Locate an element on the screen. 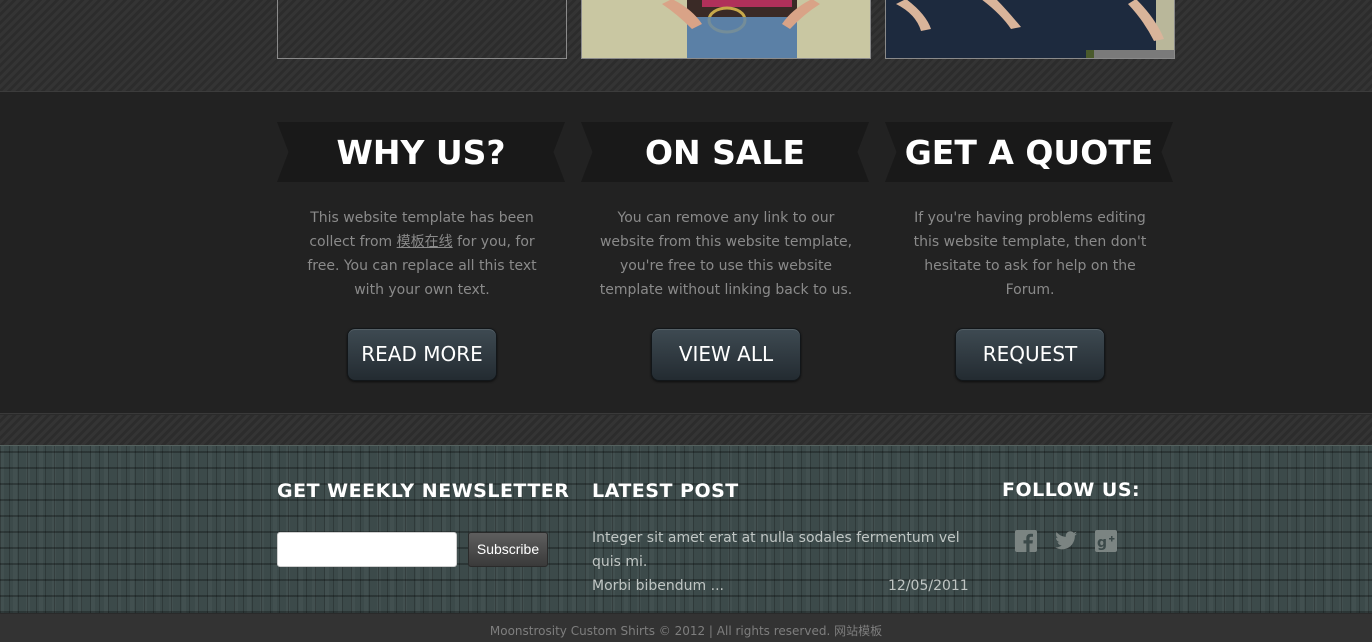 This screenshot has height=642, width=1372. feature-title: ON SALE is located at coordinates (725, 152).